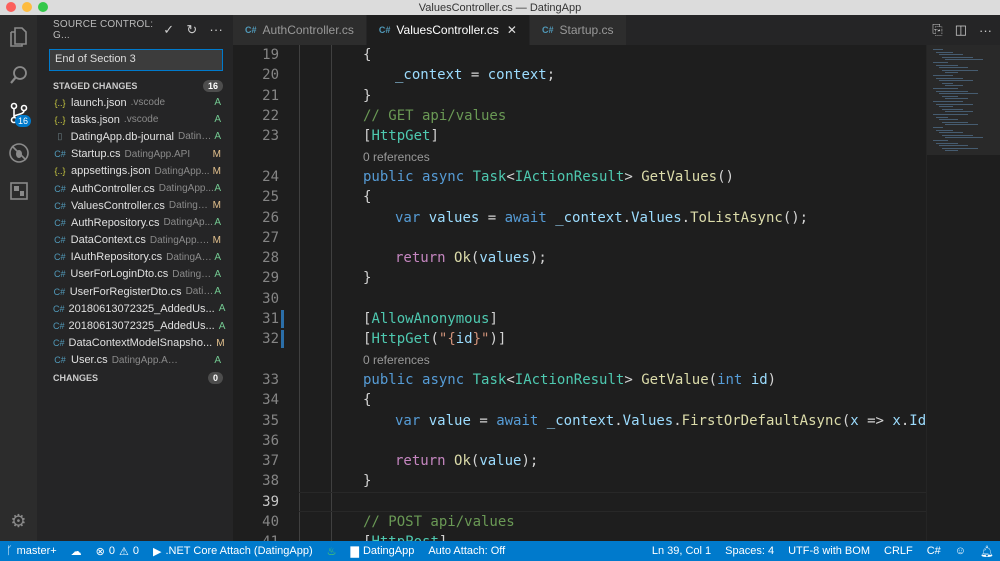  What do you see at coordinates (579, 116) in the screenshot?
I see `code-line: 22 // GET api/values` at bounding box center [579, 116].